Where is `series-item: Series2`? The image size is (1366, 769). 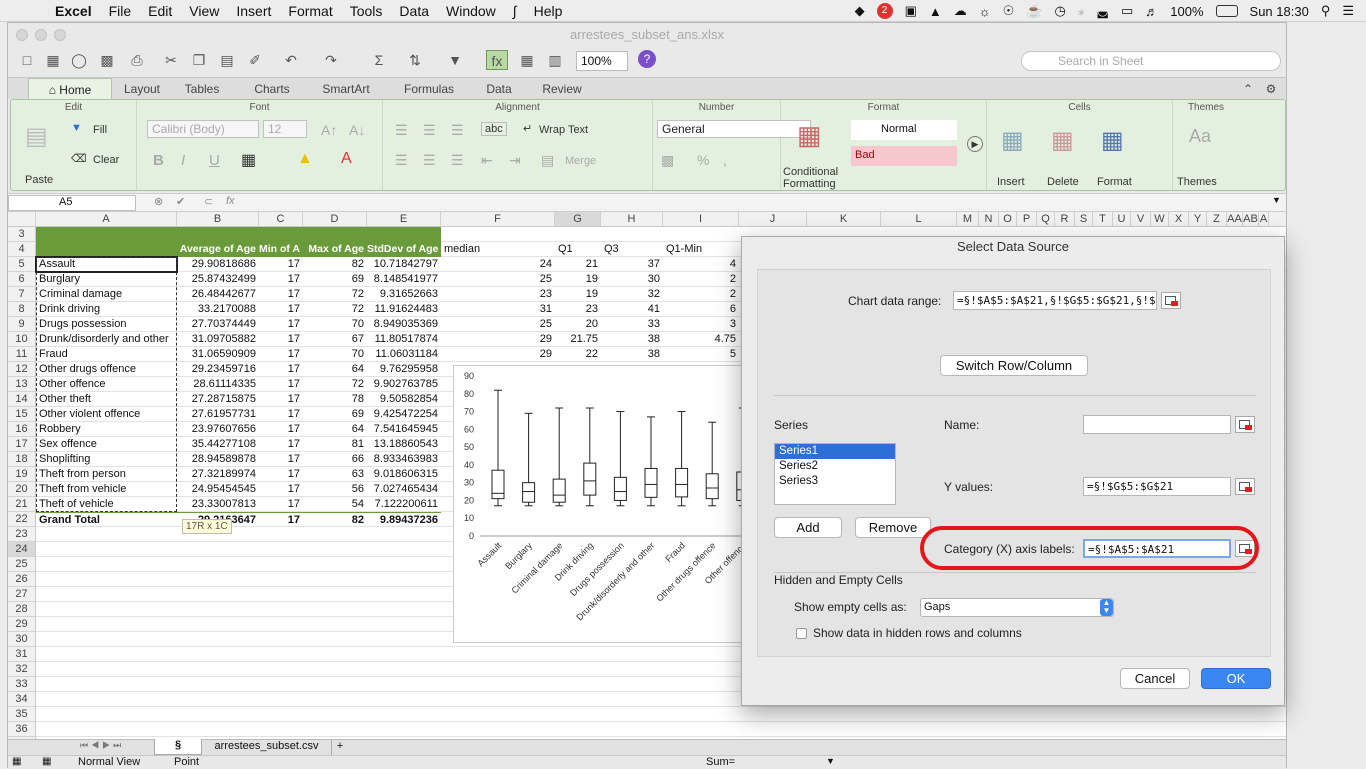
series-item: Series2 is located at coordinates (835, 466).